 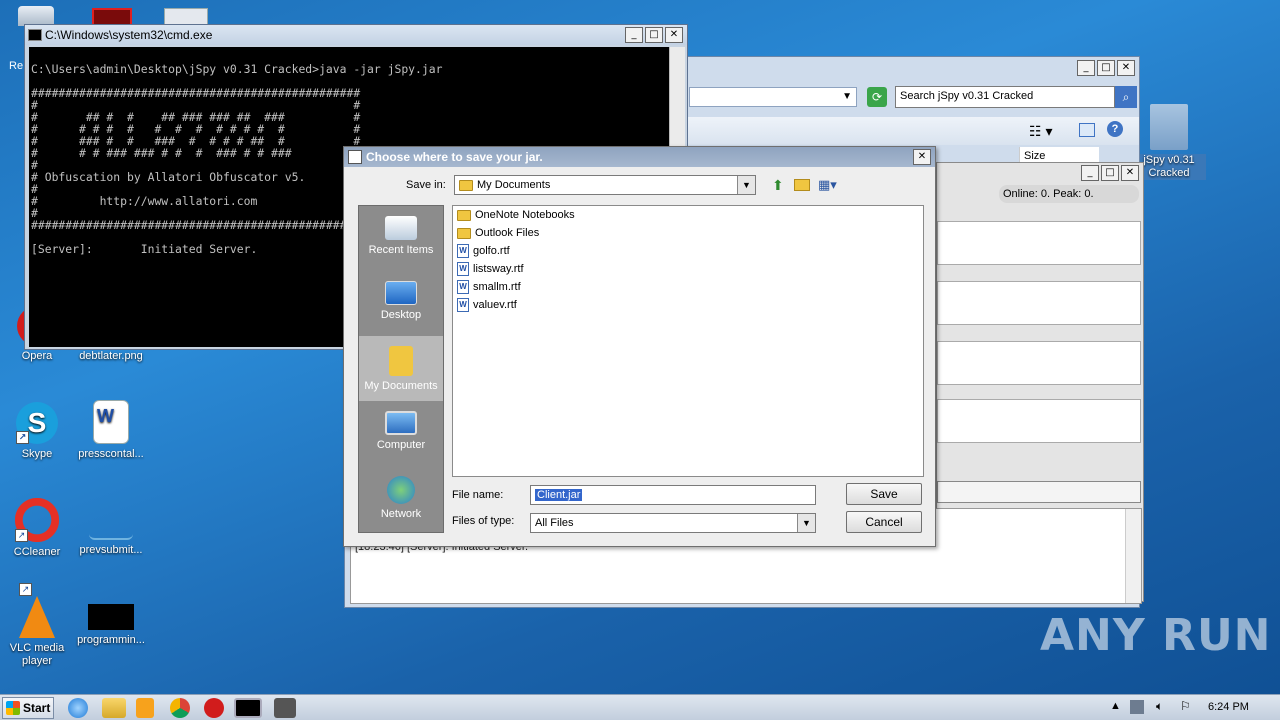 I want to click on file-name-label: File name:, so click(x=478, y=495).